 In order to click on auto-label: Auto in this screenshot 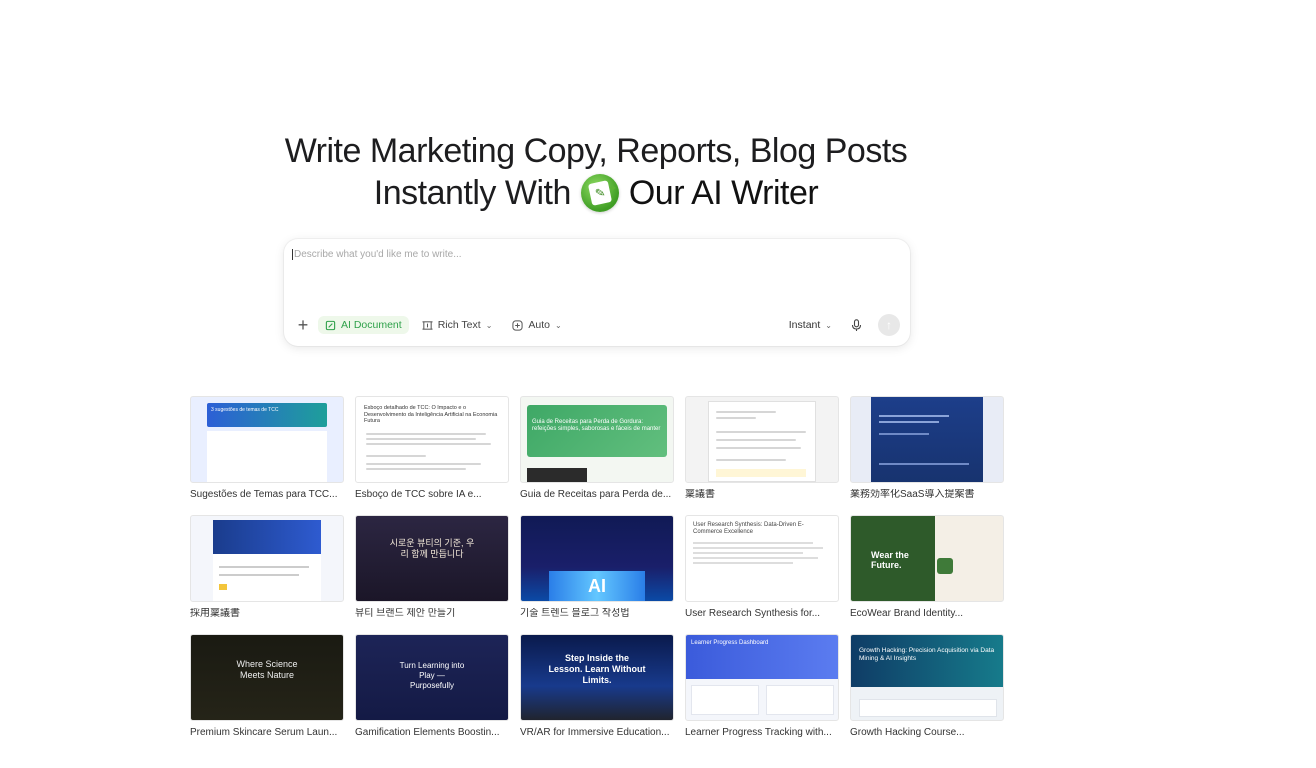, I will do `click(539, 325)`.